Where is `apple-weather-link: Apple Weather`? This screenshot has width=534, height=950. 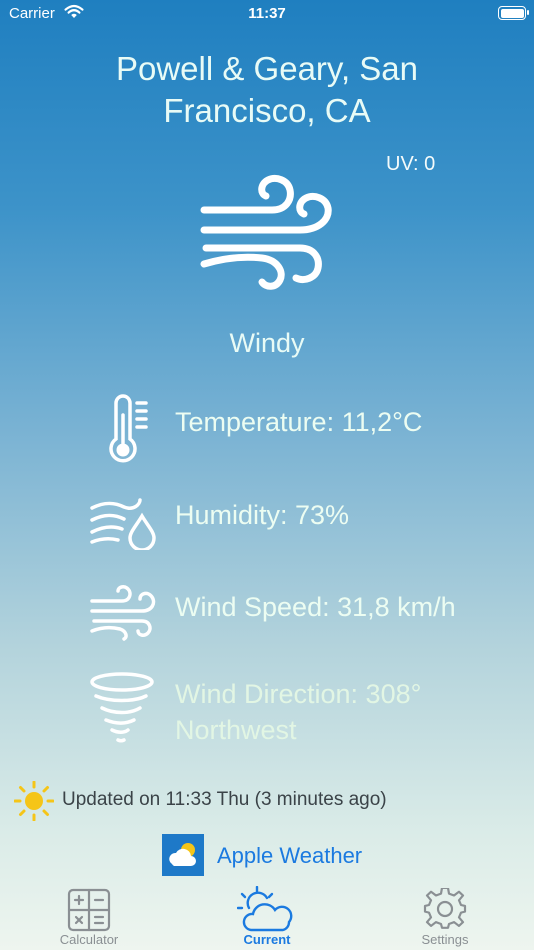
apple-weather-link: Apple Weather is located at coordinates (289, 856).